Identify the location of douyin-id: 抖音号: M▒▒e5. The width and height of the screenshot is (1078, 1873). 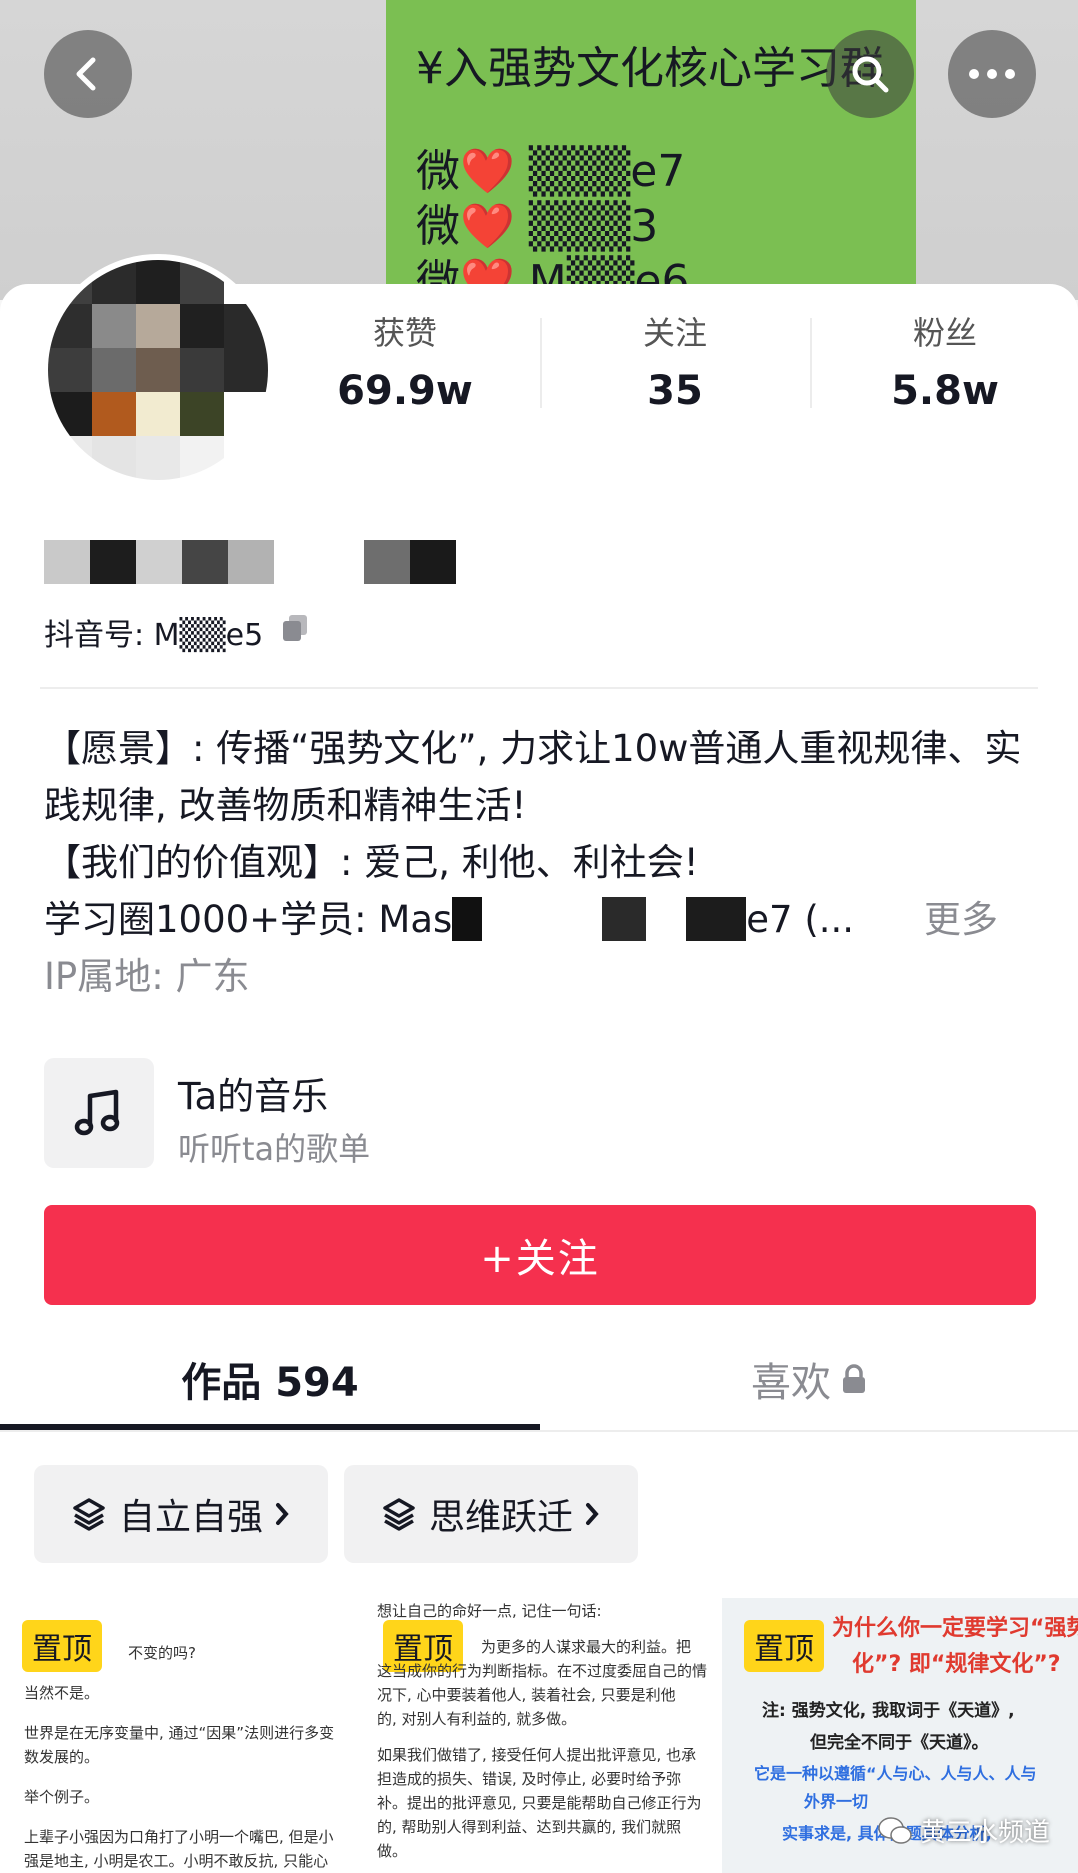
(177, 632).